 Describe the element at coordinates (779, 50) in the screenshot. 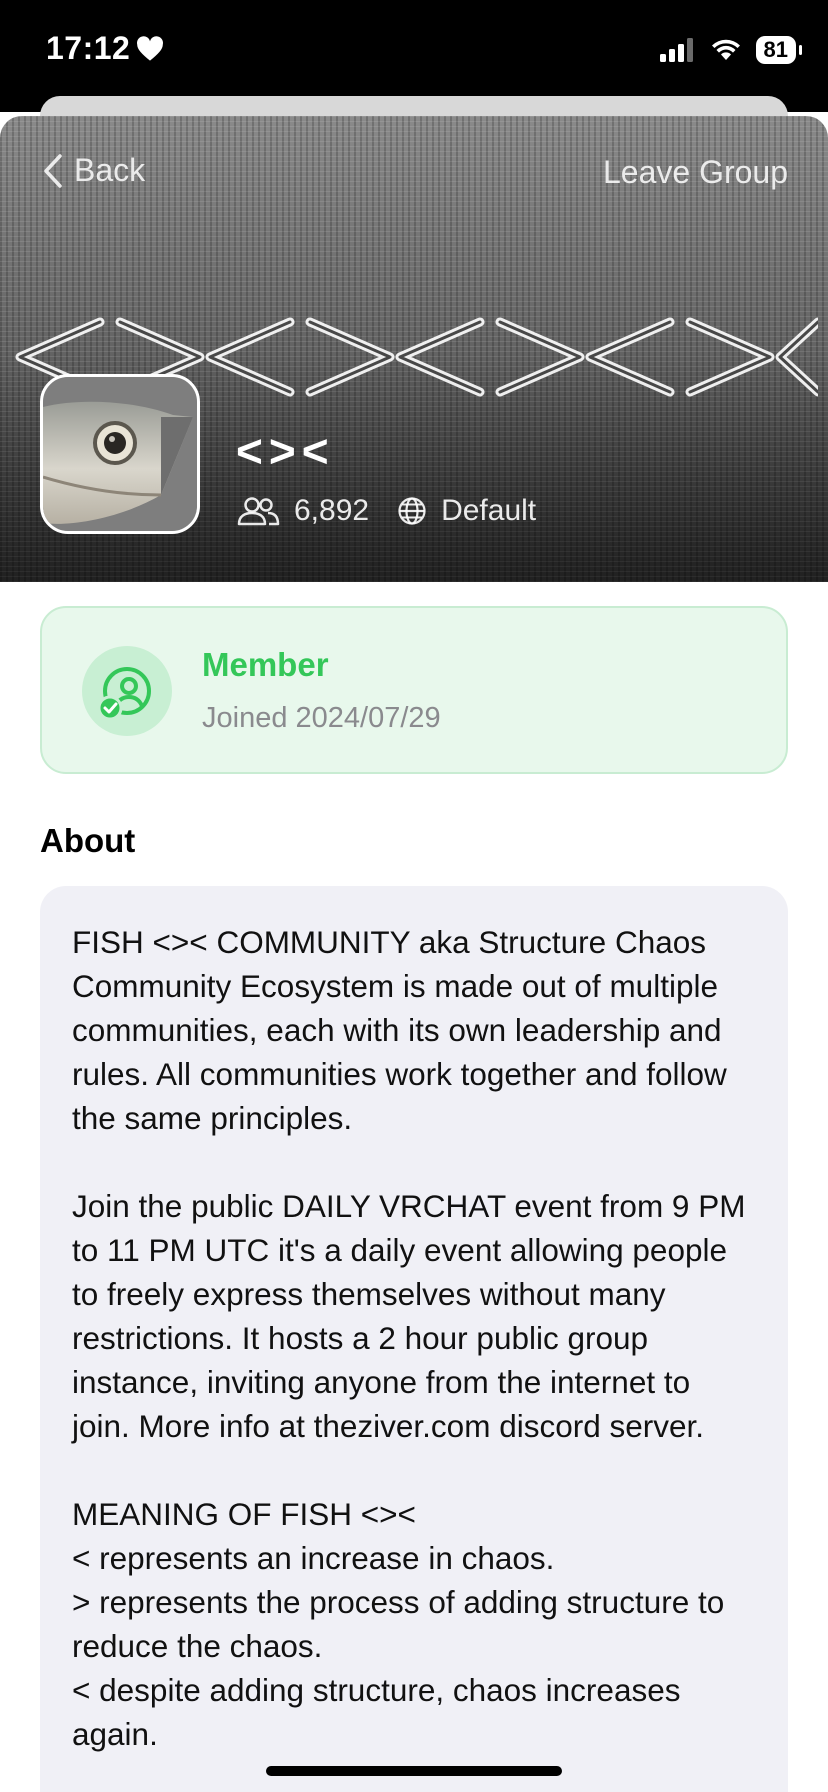

I see `battery-indicator: 81` at that location.